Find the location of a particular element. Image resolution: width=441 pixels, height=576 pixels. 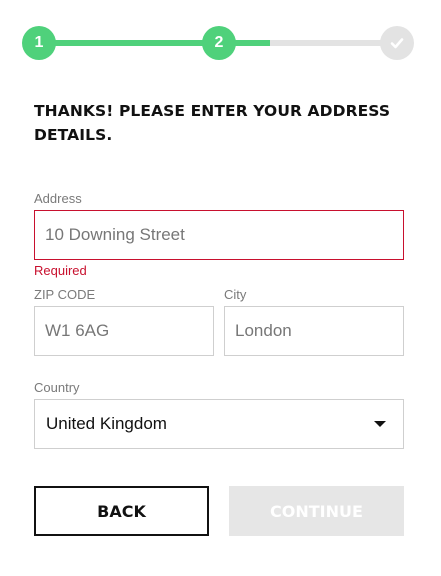

city-input is located at coordinates (314, 331).